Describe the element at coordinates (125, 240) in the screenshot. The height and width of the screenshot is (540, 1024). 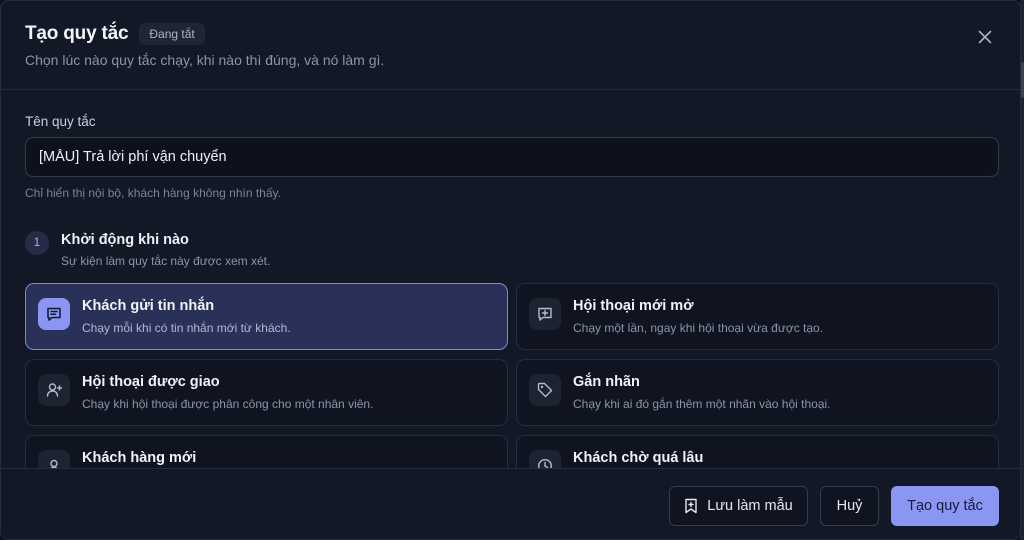
I see `step-title: Khởi động khi nào` at that location.